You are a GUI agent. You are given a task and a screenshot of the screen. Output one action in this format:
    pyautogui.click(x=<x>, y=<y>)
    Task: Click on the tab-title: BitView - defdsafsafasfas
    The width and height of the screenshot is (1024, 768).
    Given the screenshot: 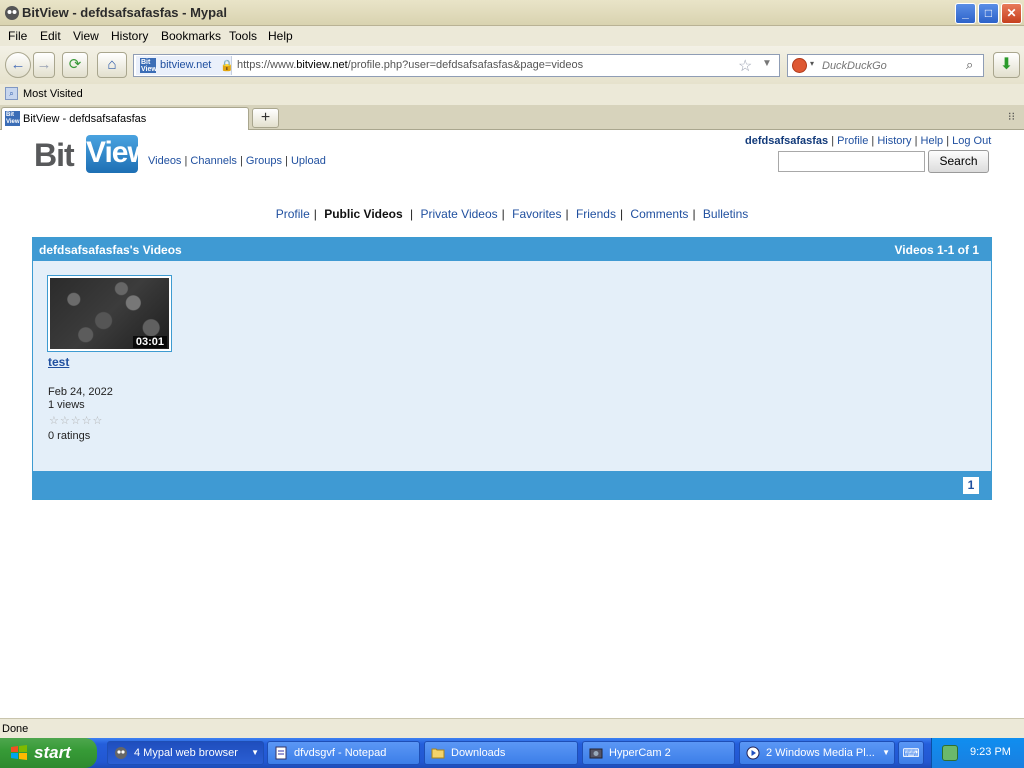 What is the action you would take?
    pyautogui.click(x=85, y=119)
    